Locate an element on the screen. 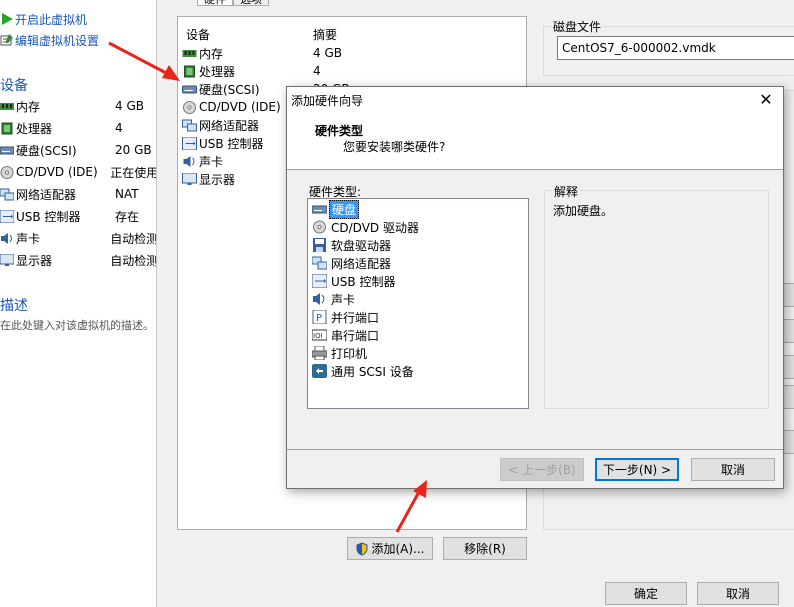 This screenshot has width=794, height=607. ok-button: 确定 is located at coordinates (646, 593).